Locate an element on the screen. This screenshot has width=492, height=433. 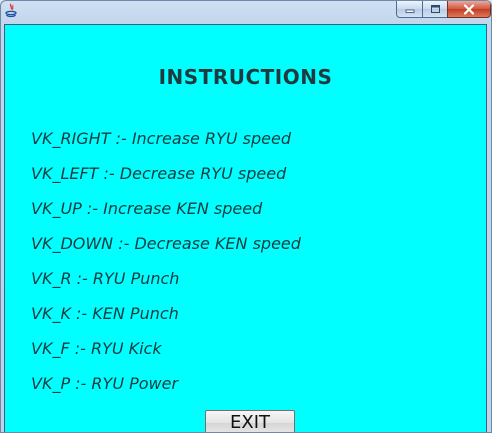
minimize-icon is located at coordinates (409, 11).